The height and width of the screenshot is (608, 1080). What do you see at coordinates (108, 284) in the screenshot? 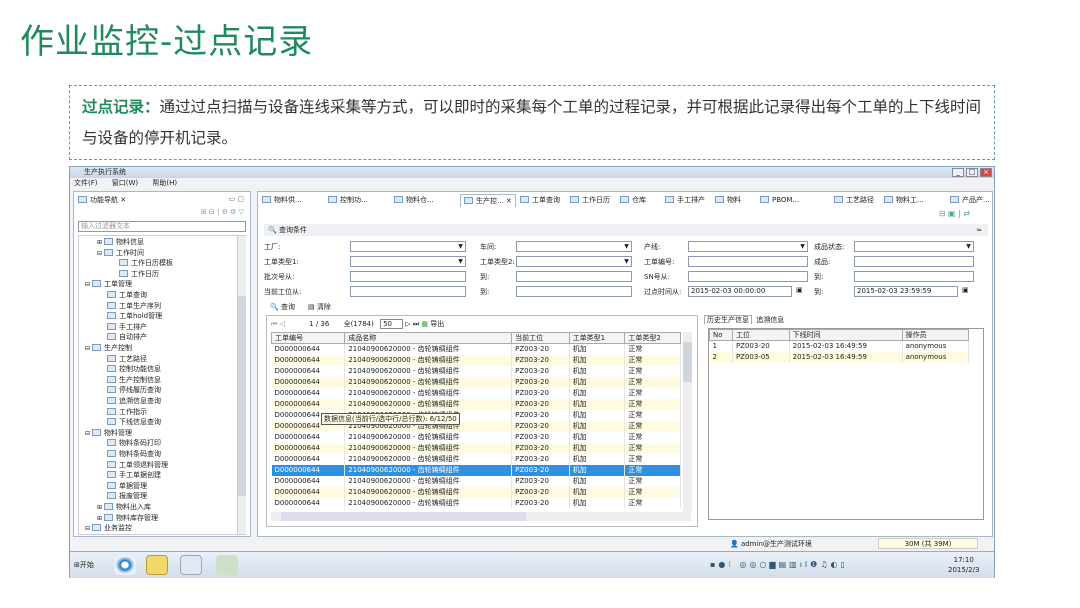
I see `nav-item: ⊟ 工单管理` at bounding box center [108, 284].